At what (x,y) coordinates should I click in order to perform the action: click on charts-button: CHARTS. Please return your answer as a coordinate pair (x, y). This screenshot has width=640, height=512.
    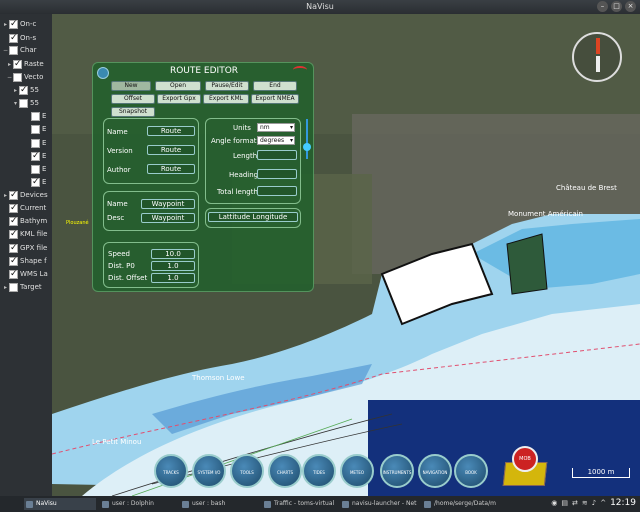
    Looking at the image, I should click on (285, 471).